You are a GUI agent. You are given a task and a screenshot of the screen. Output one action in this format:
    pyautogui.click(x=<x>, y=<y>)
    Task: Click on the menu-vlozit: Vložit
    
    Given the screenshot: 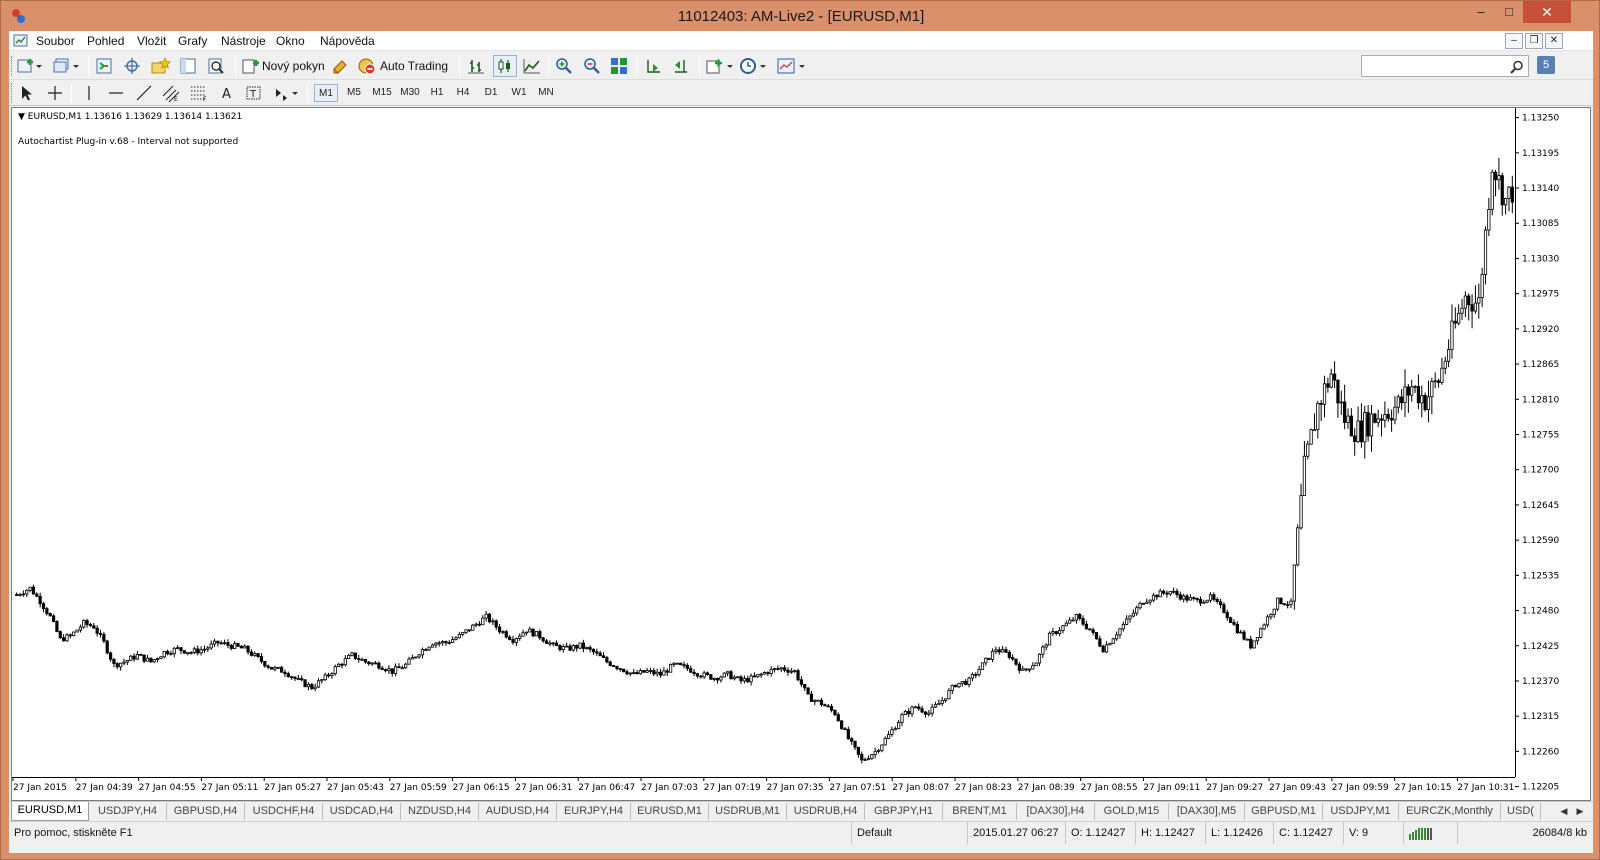 What is the action you would take?
    pyautogui.click(x=151, y=41)
    